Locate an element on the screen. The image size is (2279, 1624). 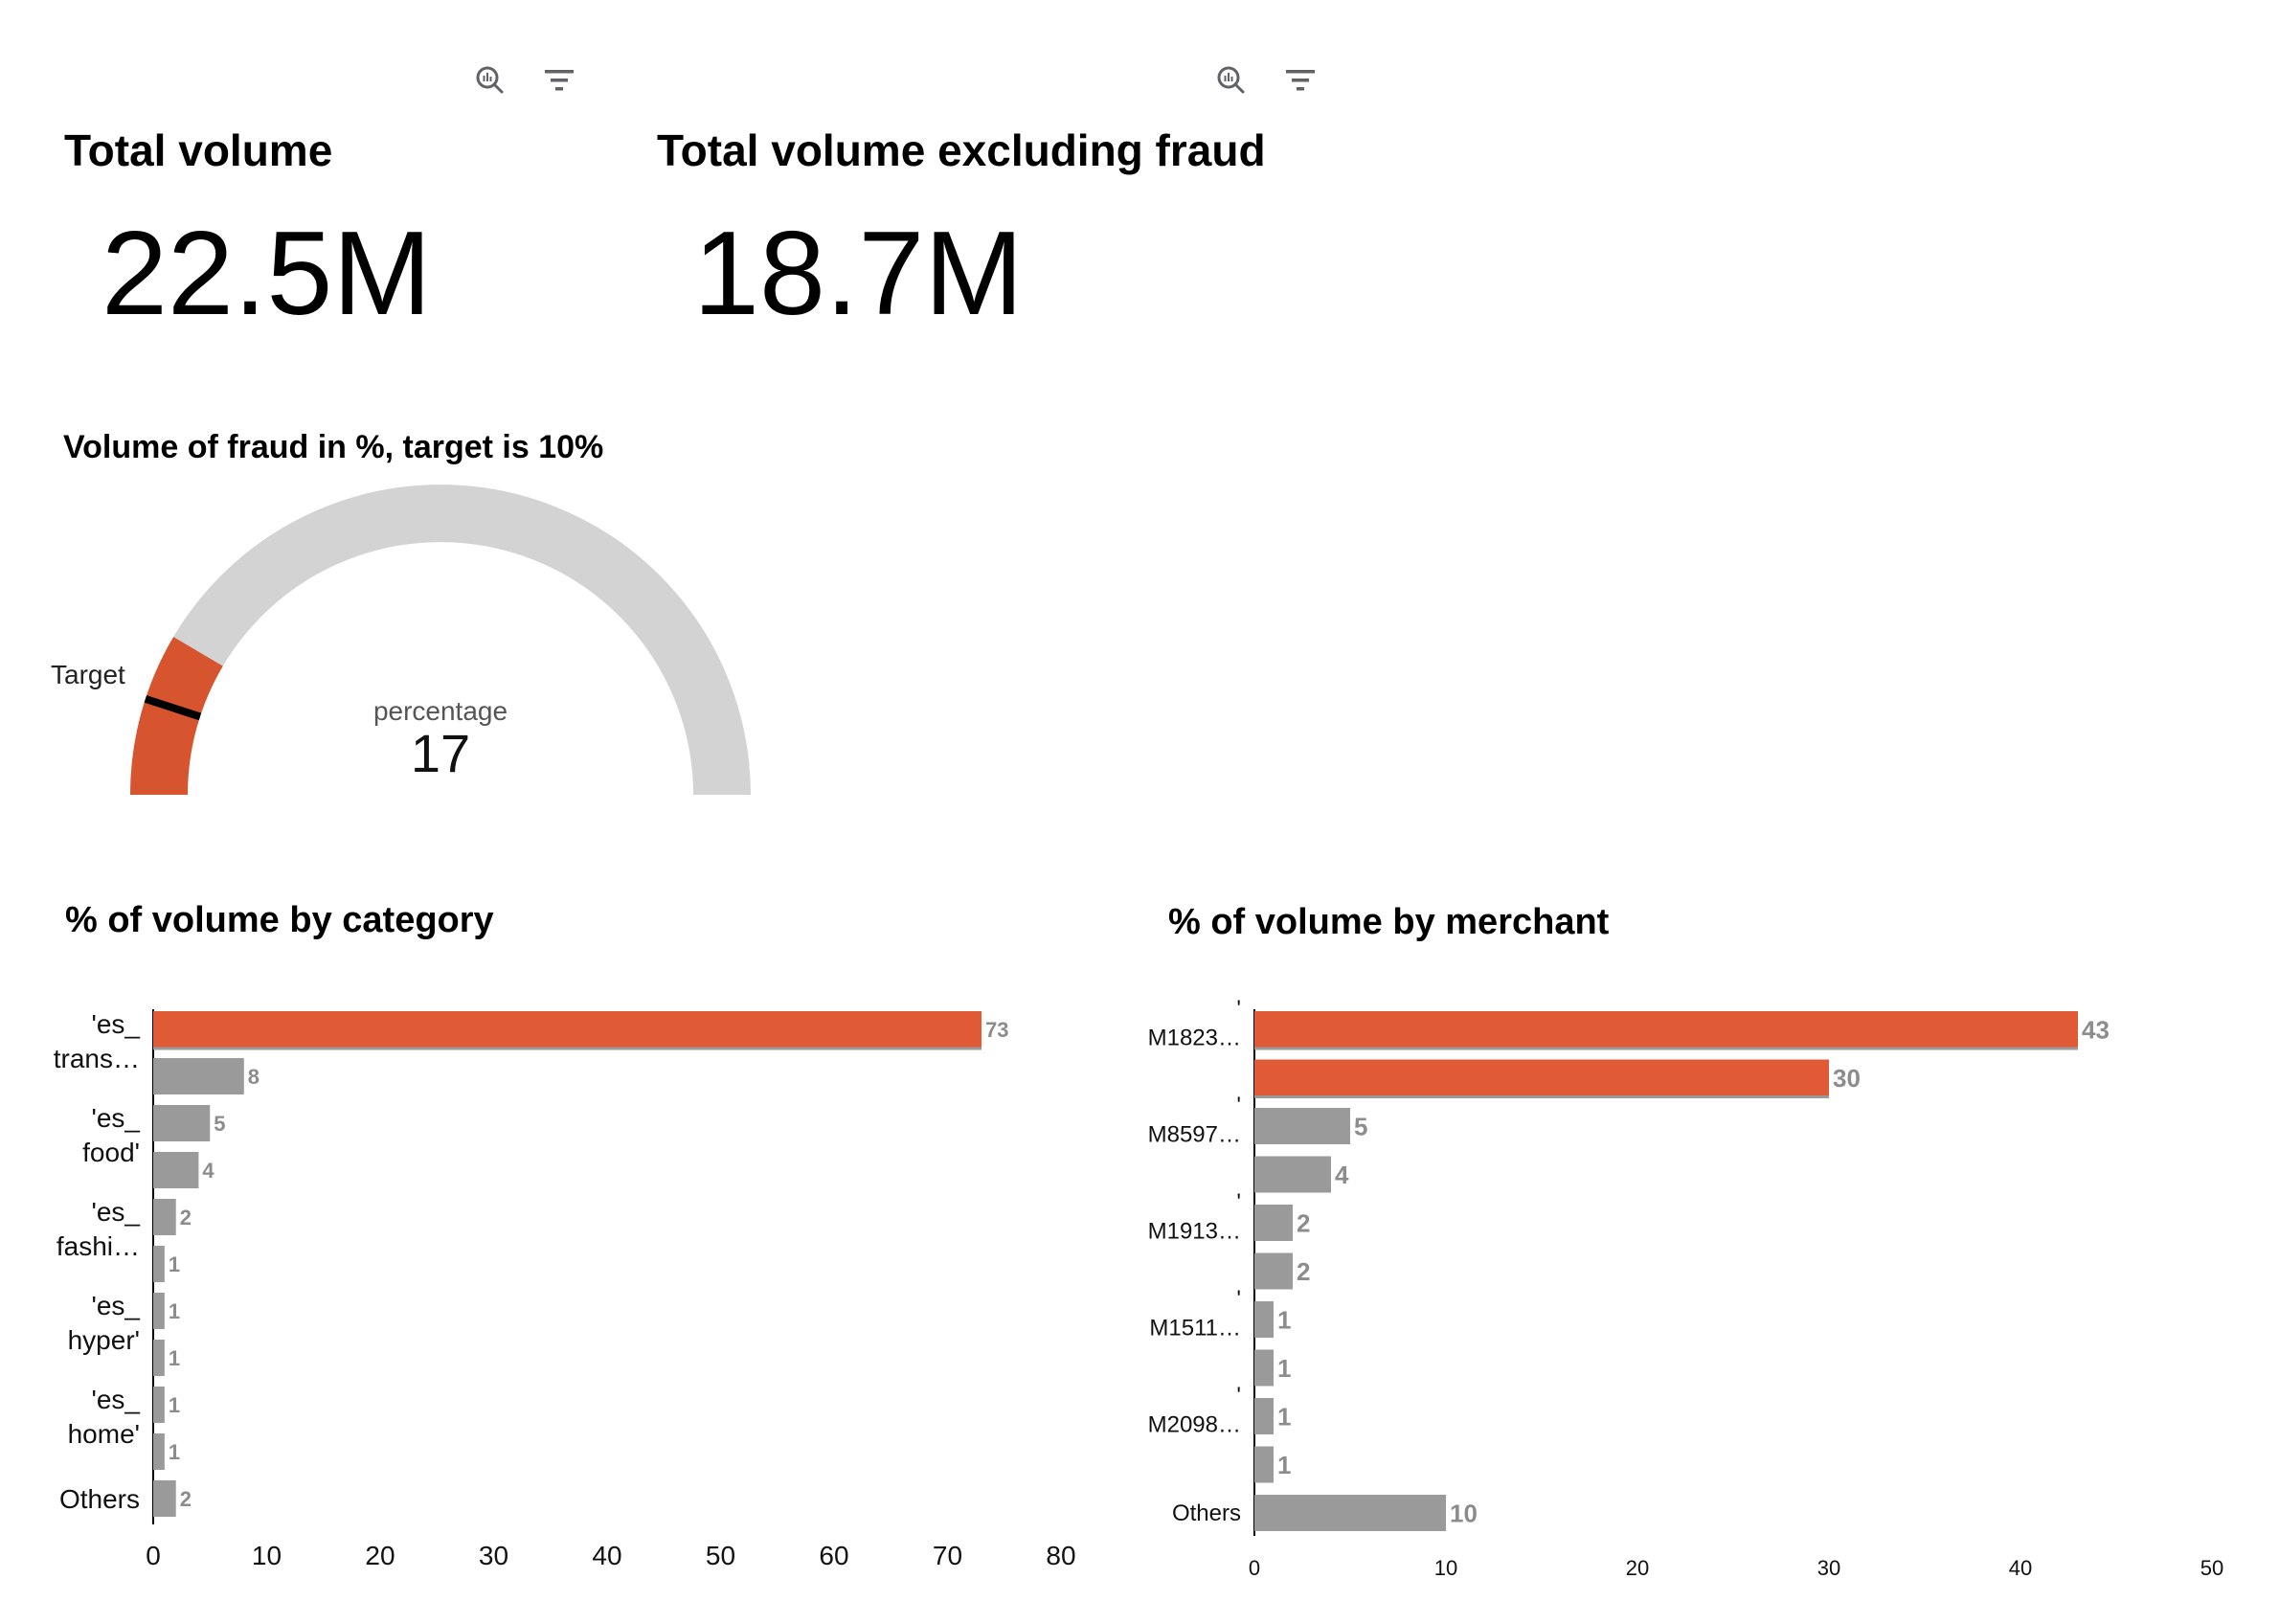
gauge-target-label: Target is located at coordinates (88, 674).